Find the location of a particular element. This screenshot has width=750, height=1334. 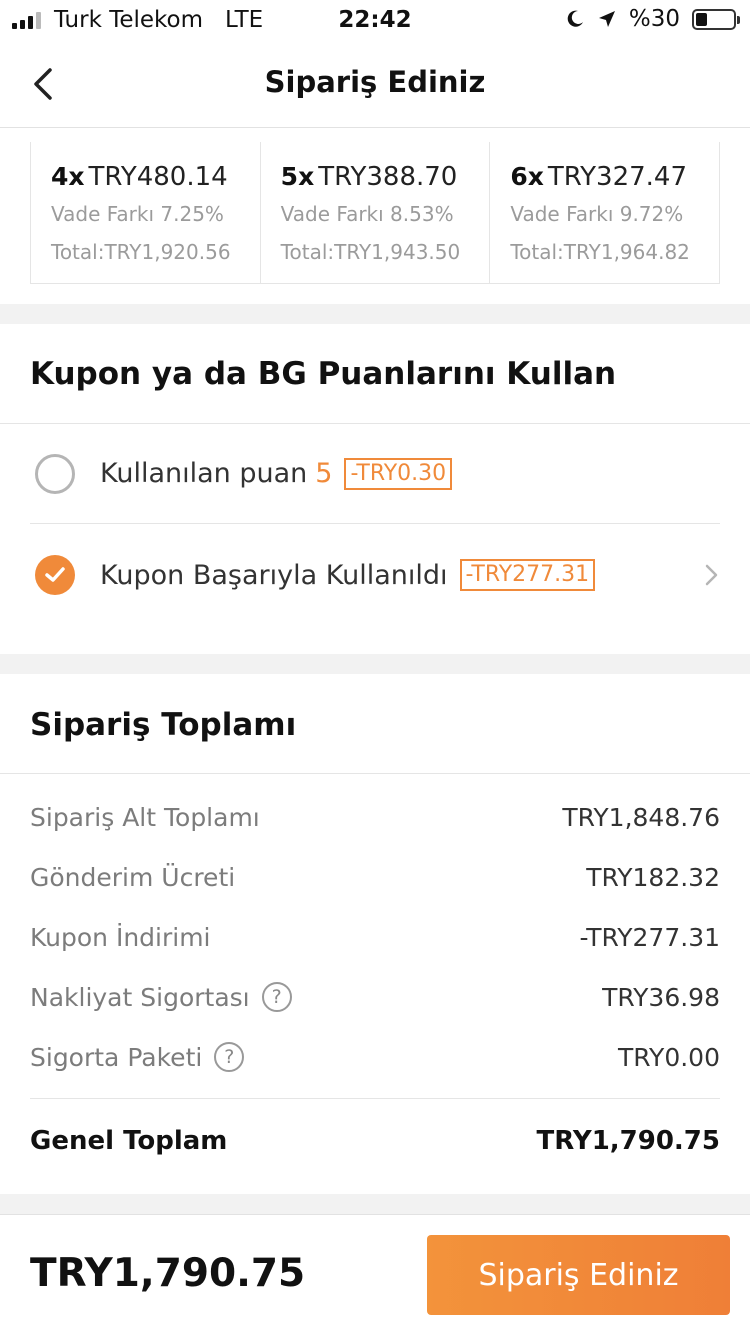

installment-total: Total:TRY1,964.82 is located at coordinates (600, 252).